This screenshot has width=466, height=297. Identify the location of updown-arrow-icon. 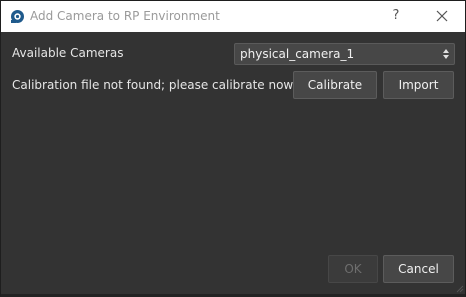
(446, 54).